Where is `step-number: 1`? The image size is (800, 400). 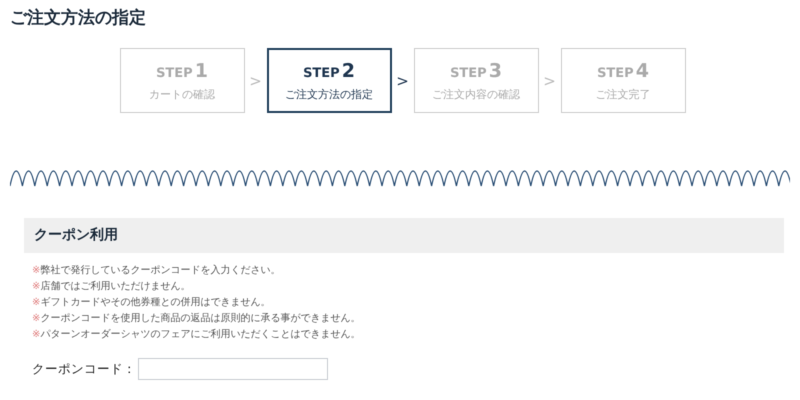
step-number: 1 is located at coordinates (201, 71).